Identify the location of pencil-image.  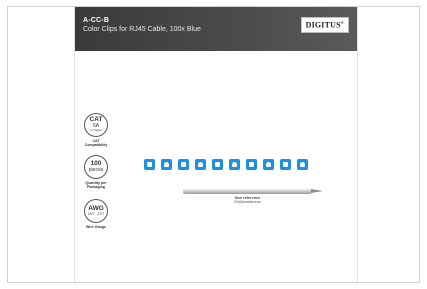
(253, 191).